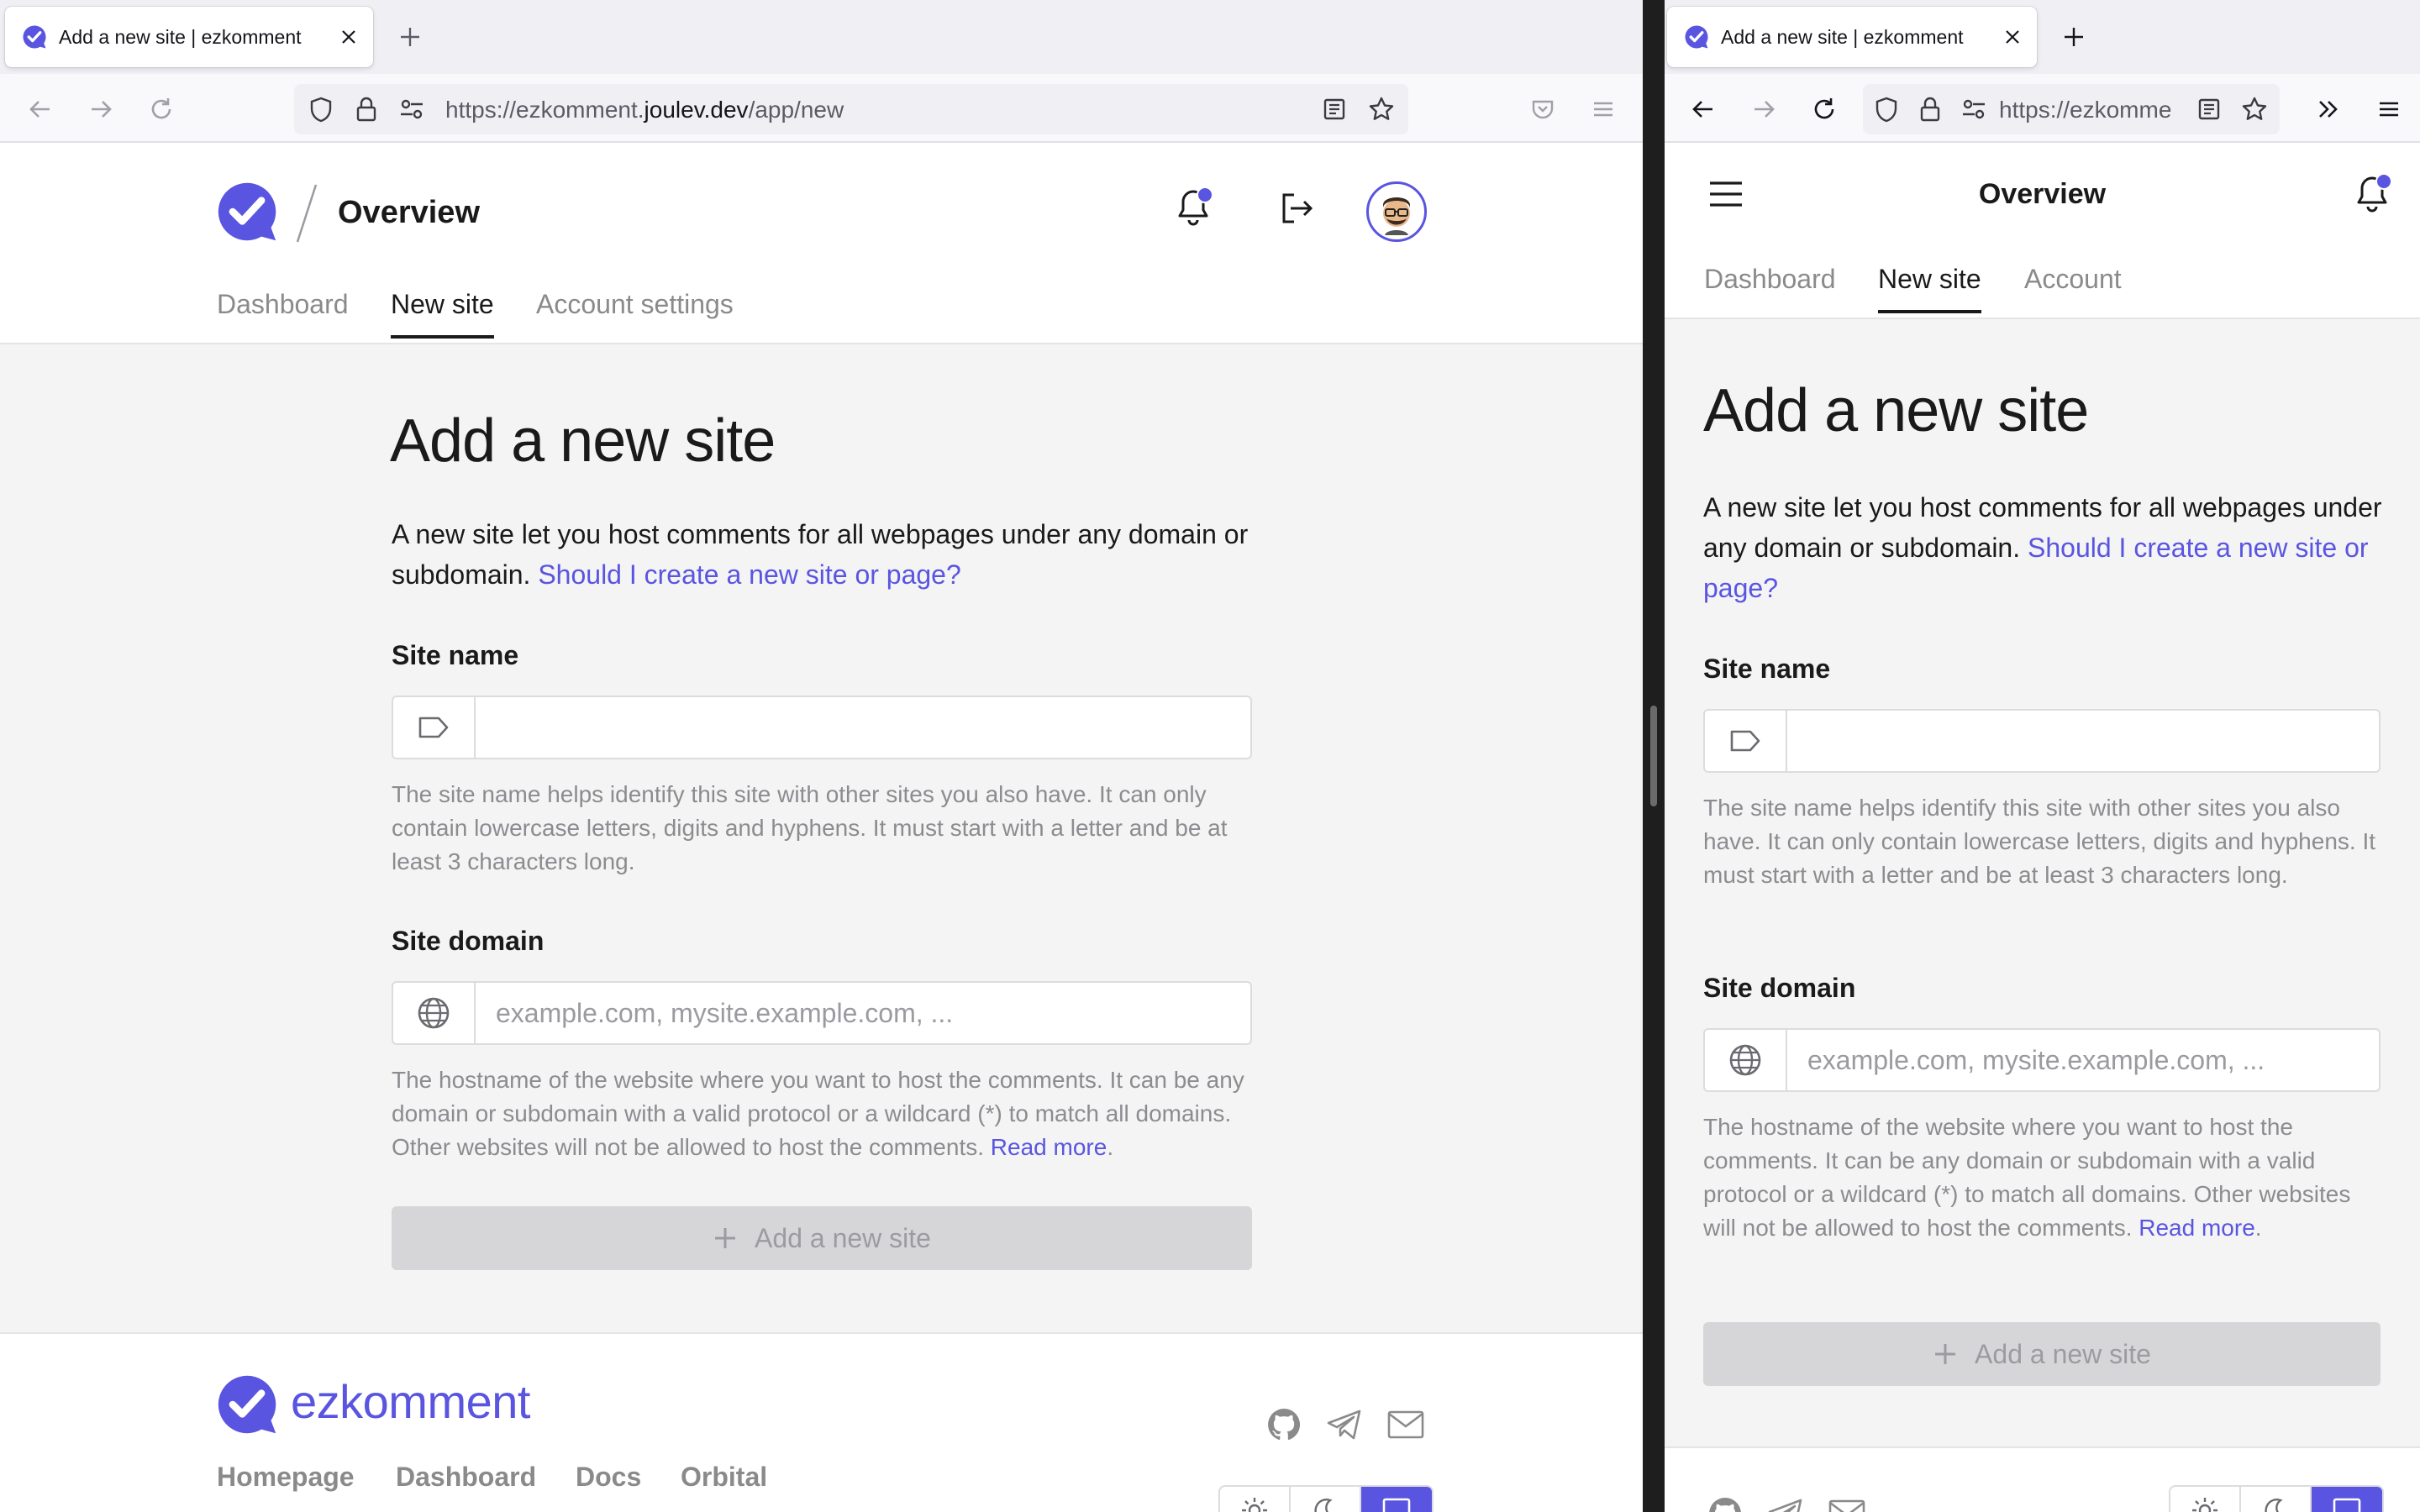 The width and height of the screenshot is (2420, 1512). Describe the element at coordinates (2043, 231) in the screenshot. I see `app-header-right: Overview Dashboard New site Account` at that location.